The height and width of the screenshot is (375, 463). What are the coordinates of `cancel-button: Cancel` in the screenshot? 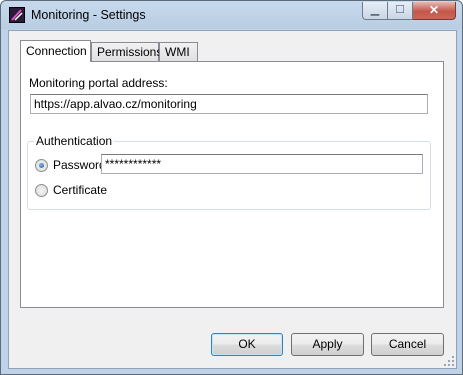 It's located at (407, 344).